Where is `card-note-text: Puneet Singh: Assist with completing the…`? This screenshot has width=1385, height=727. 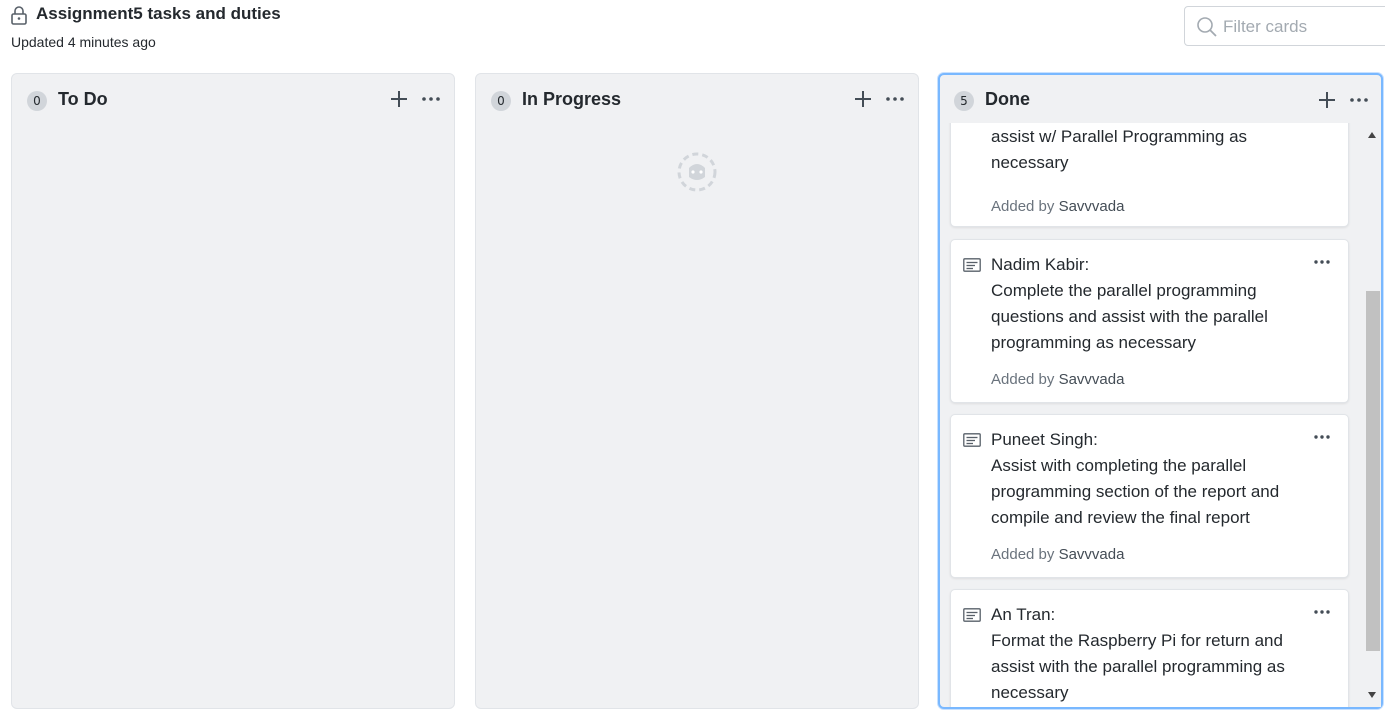
card-note-text: Puneet Singh: Assist with completing the… is located at coordinates (1135, 478).